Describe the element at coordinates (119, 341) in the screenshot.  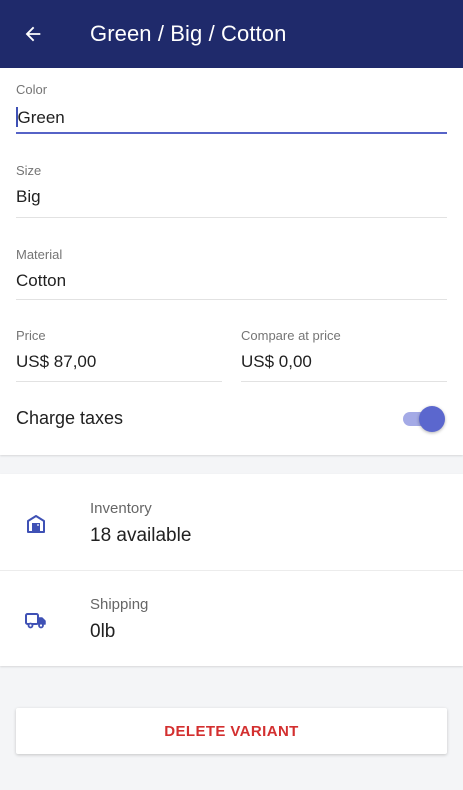
I see `price-field: Price US$ 87,00` at that location.